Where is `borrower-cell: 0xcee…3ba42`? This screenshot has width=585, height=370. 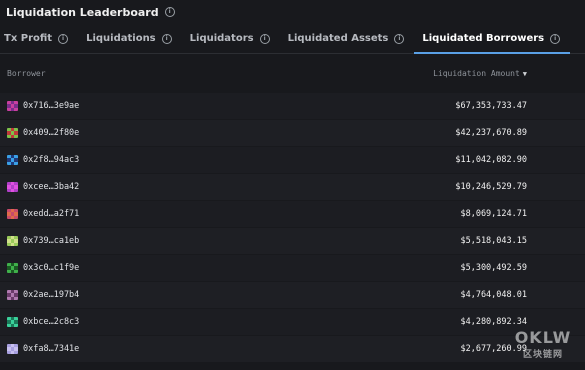
borrower-cell: 0xcee…3ba42 is located at coordinates (43, 187).